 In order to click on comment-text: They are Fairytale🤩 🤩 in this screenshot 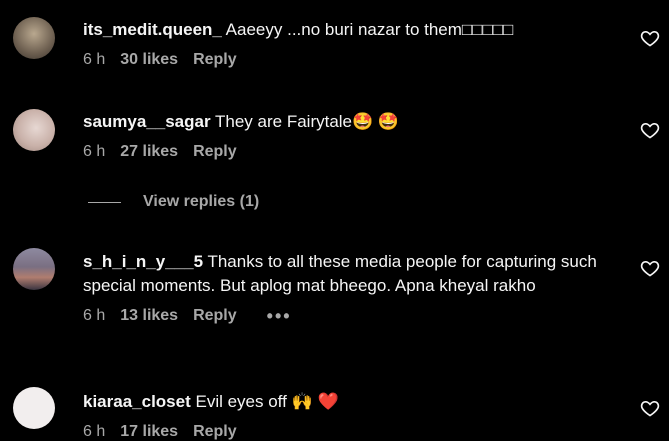, I will do `click(307, 121)`.